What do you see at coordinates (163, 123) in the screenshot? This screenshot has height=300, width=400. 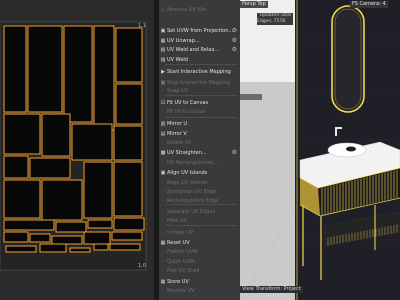 I see `mirror-u-icon: ▥` at bounding box center [163, 123].